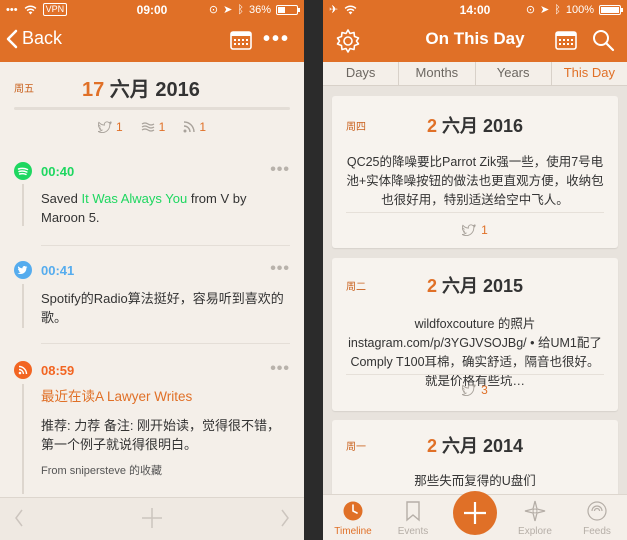 The width and height of the screenshot is (627, 540). What do you see at coordinates (480, 126) in the screenshot?
I see `card-month-year: 六月 2016` at bounding box center [480, 126].